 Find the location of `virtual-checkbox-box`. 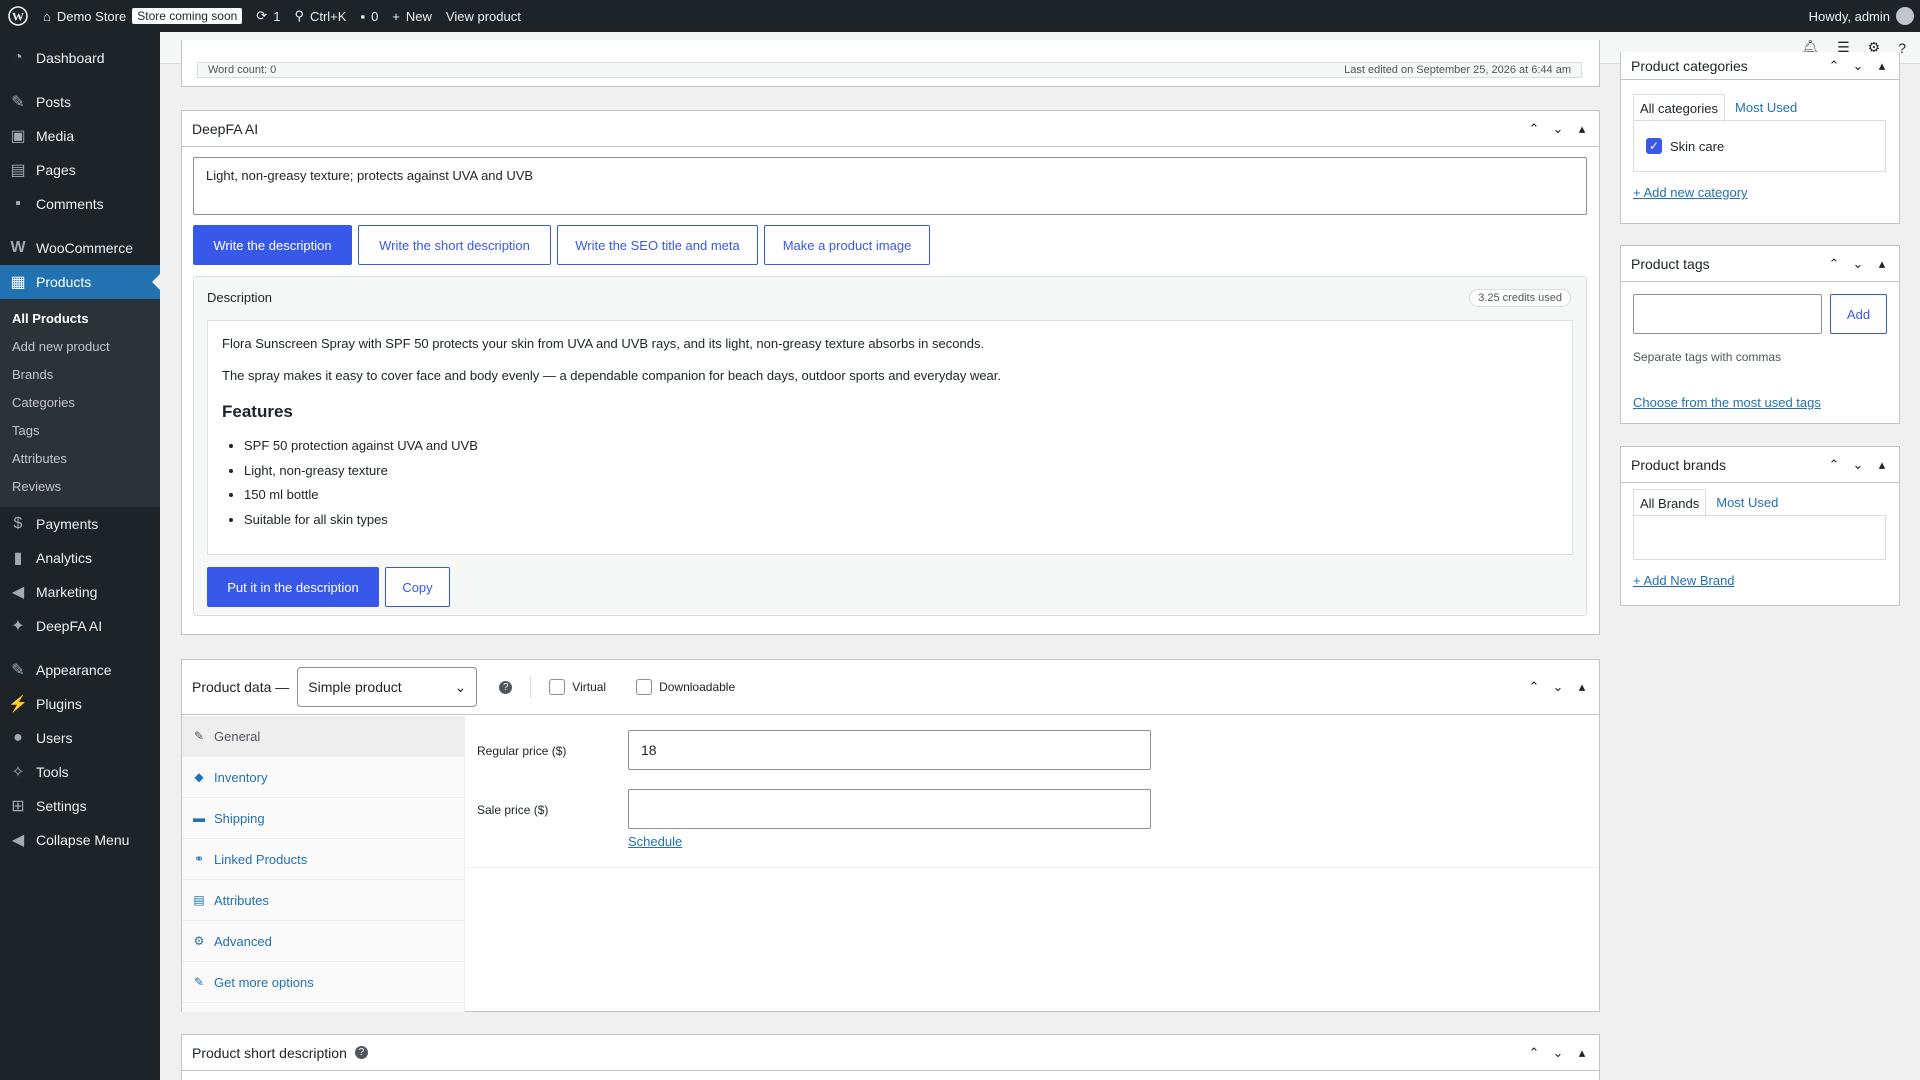

virtual-checkbox-box is located at coordinates (557, 687).